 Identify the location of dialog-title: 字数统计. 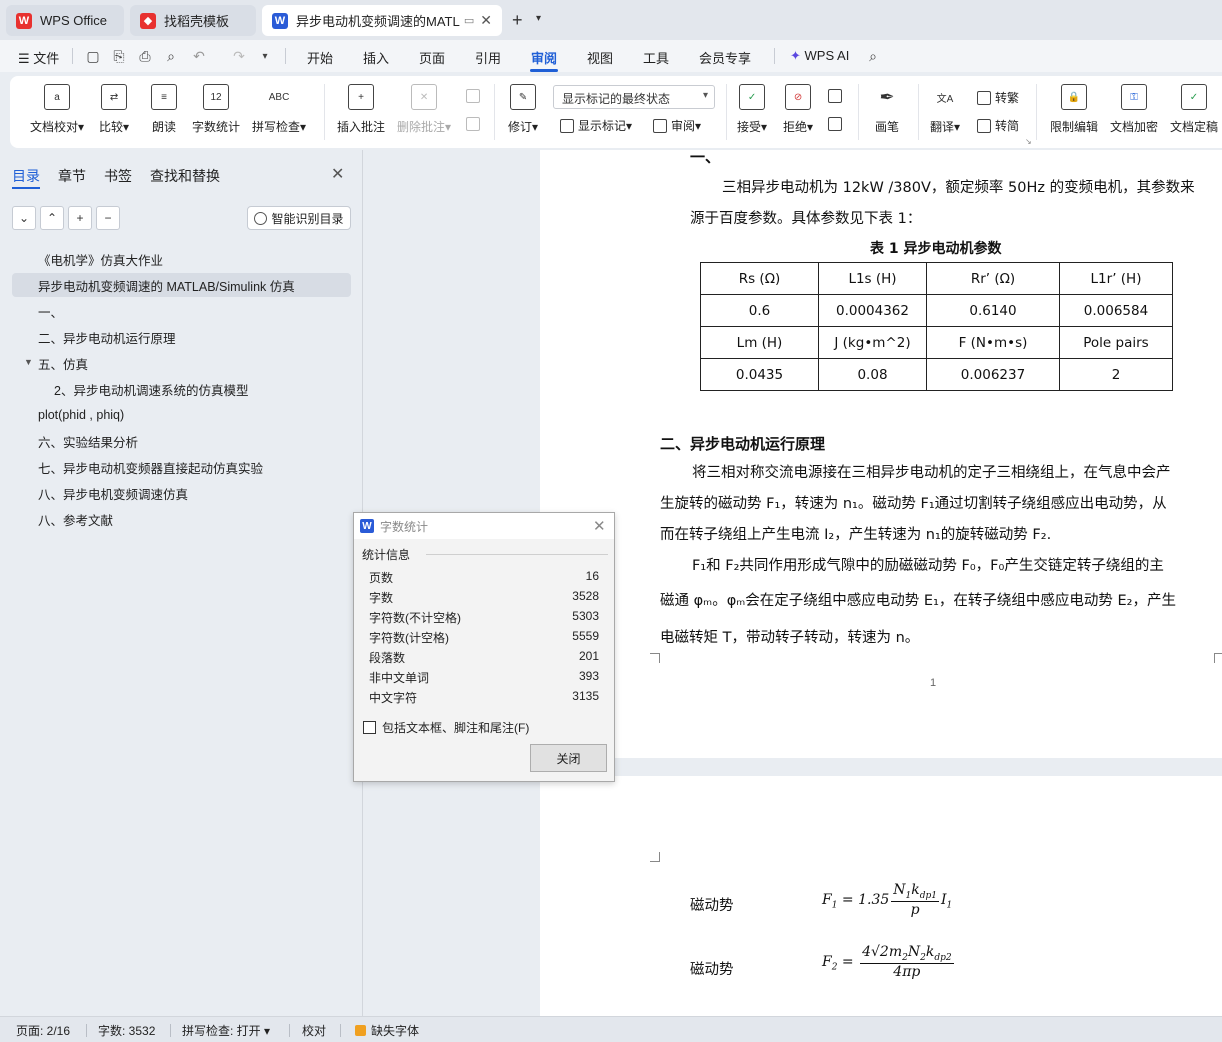
(404, 526).